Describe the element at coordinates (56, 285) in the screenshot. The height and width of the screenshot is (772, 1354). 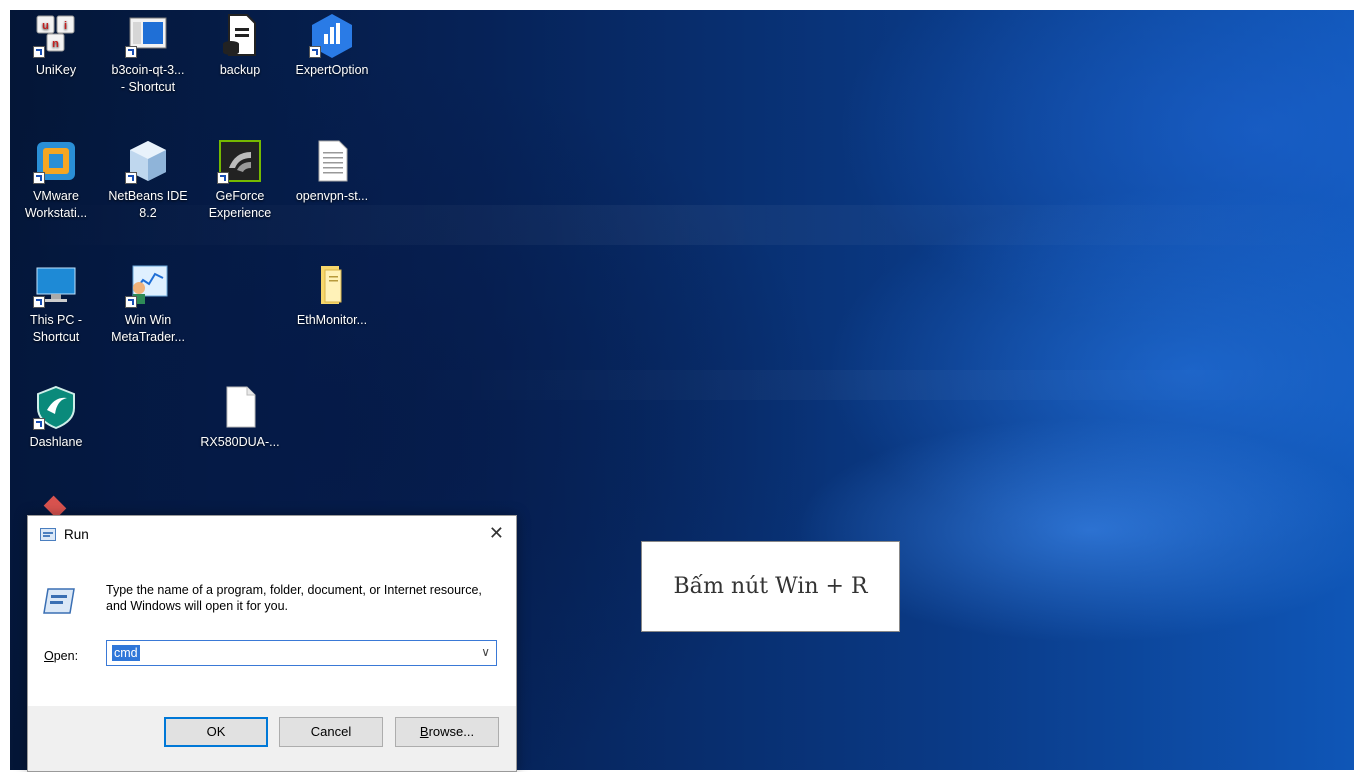
I see `this-pc-icon` at that location.